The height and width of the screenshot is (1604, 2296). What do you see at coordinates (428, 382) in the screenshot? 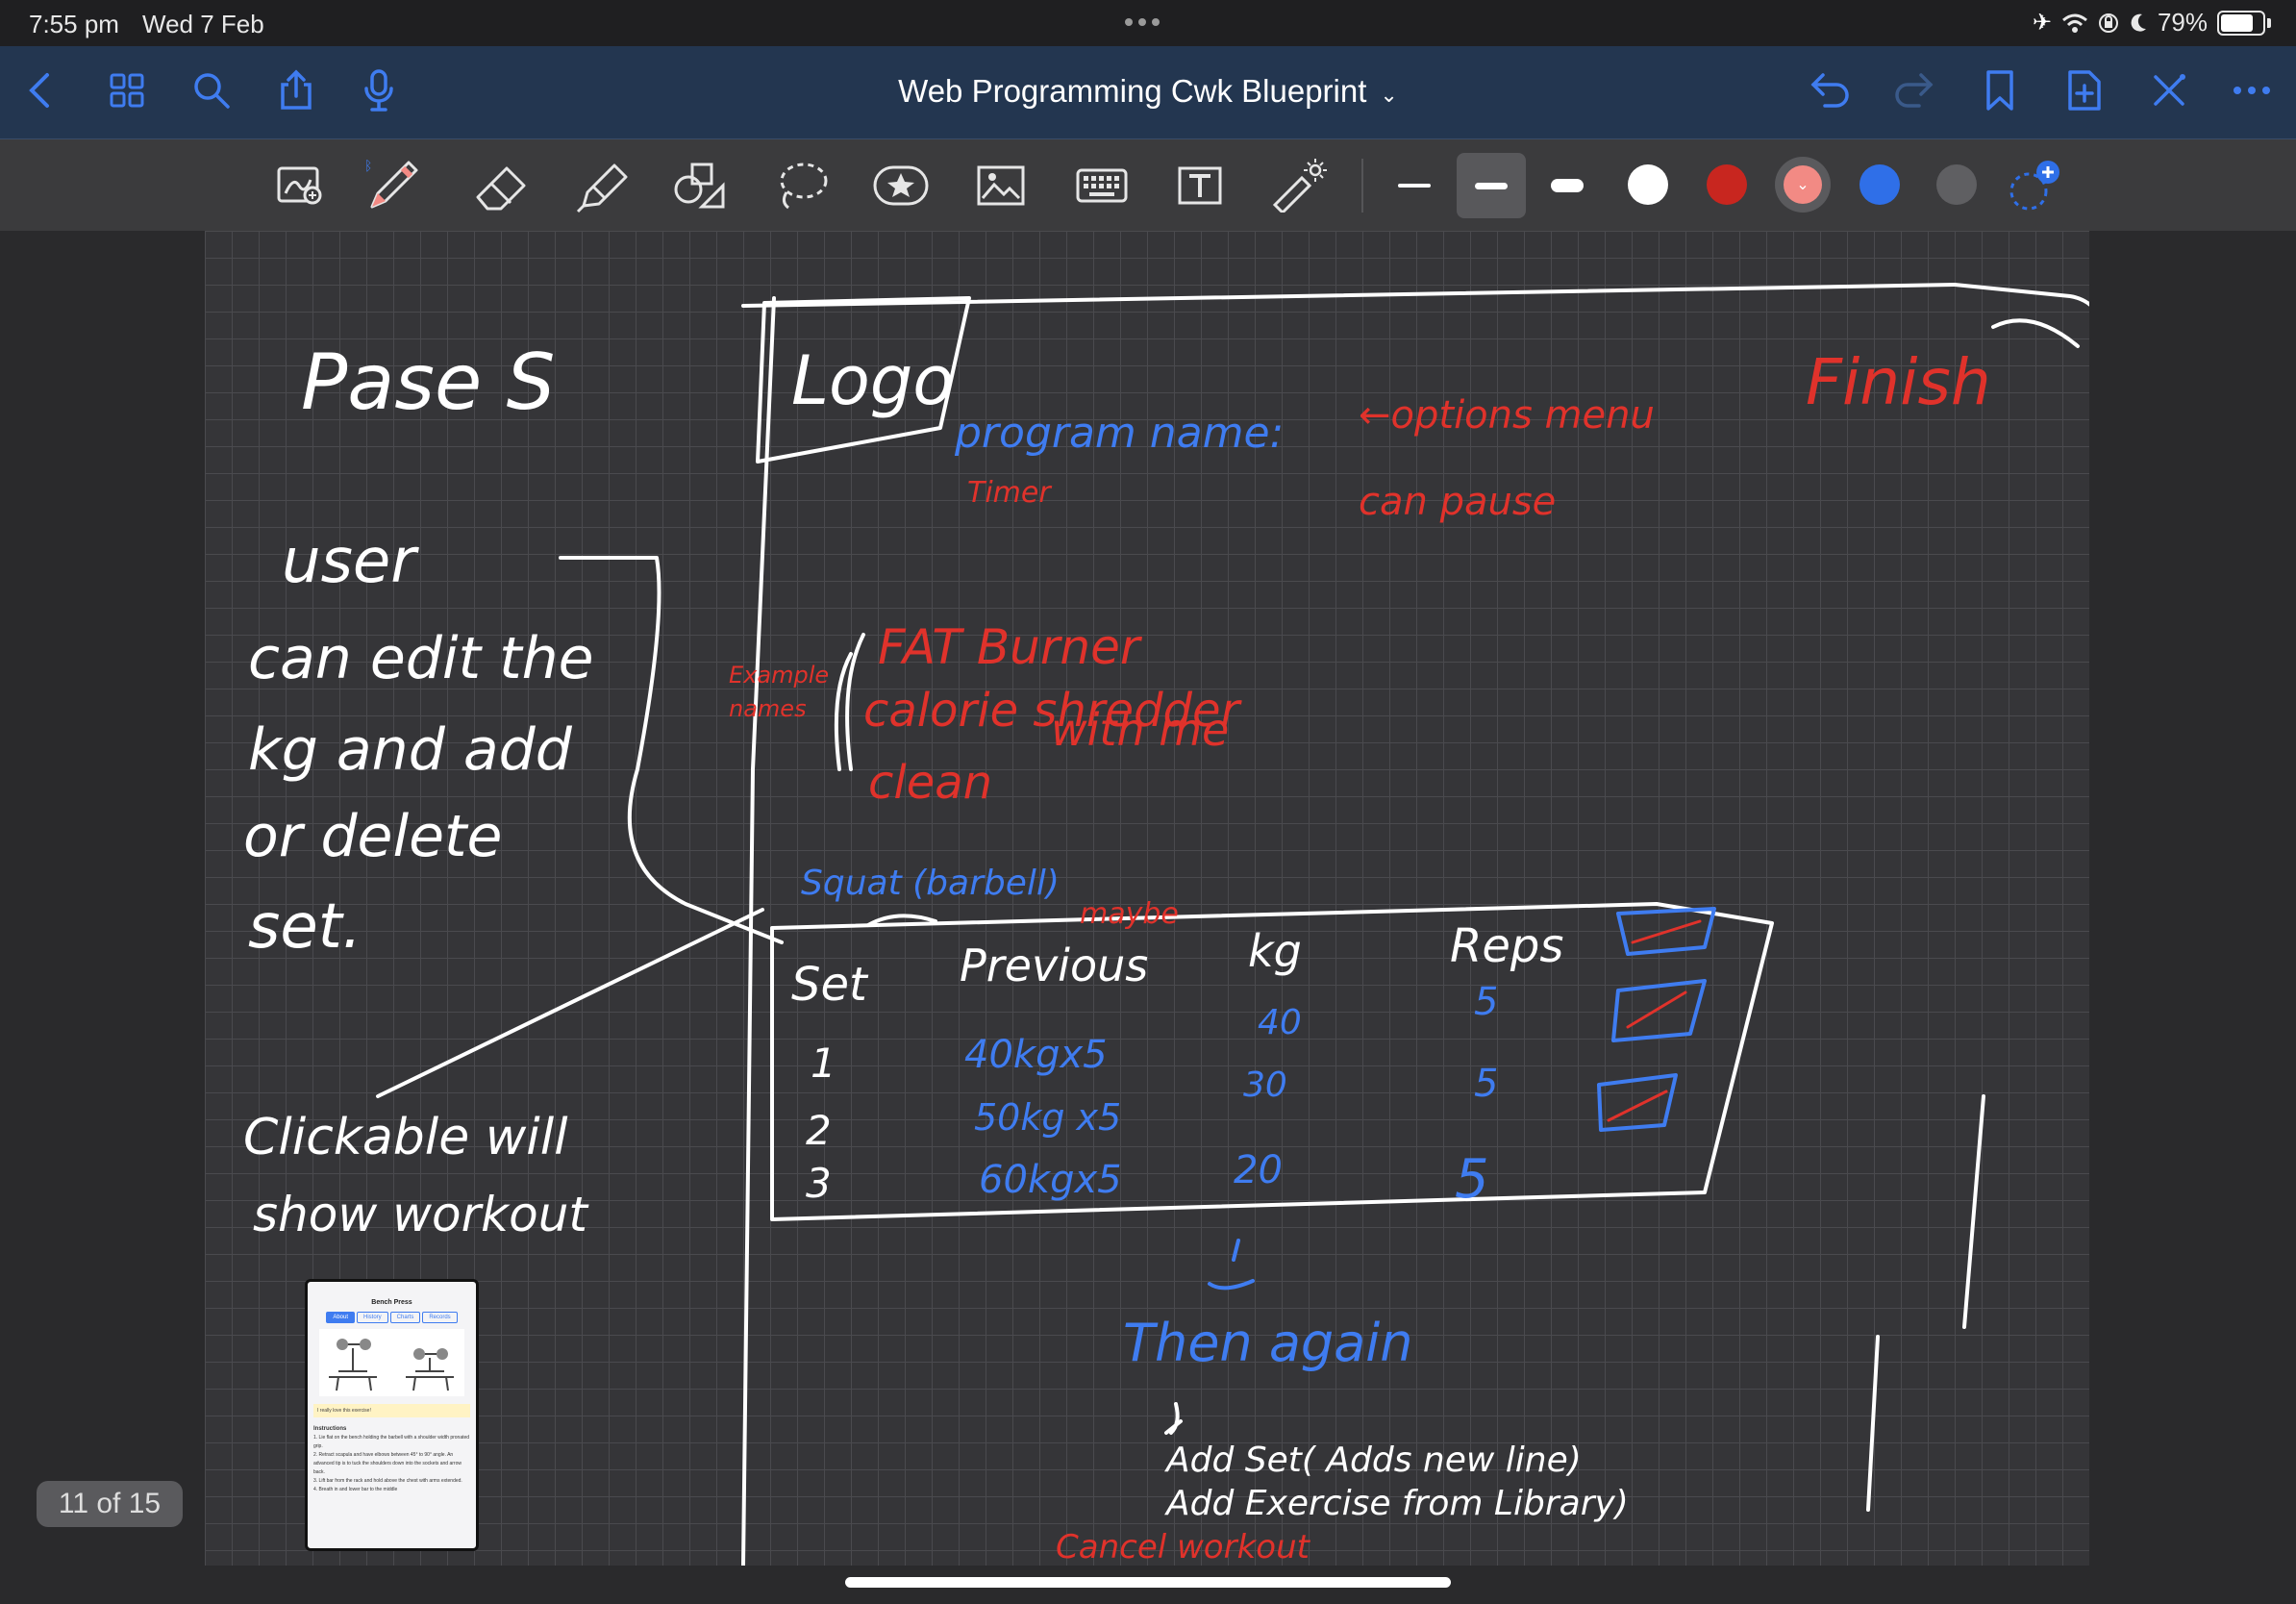
I see `page-heading: Pase S` at bounding box center [428, 382].